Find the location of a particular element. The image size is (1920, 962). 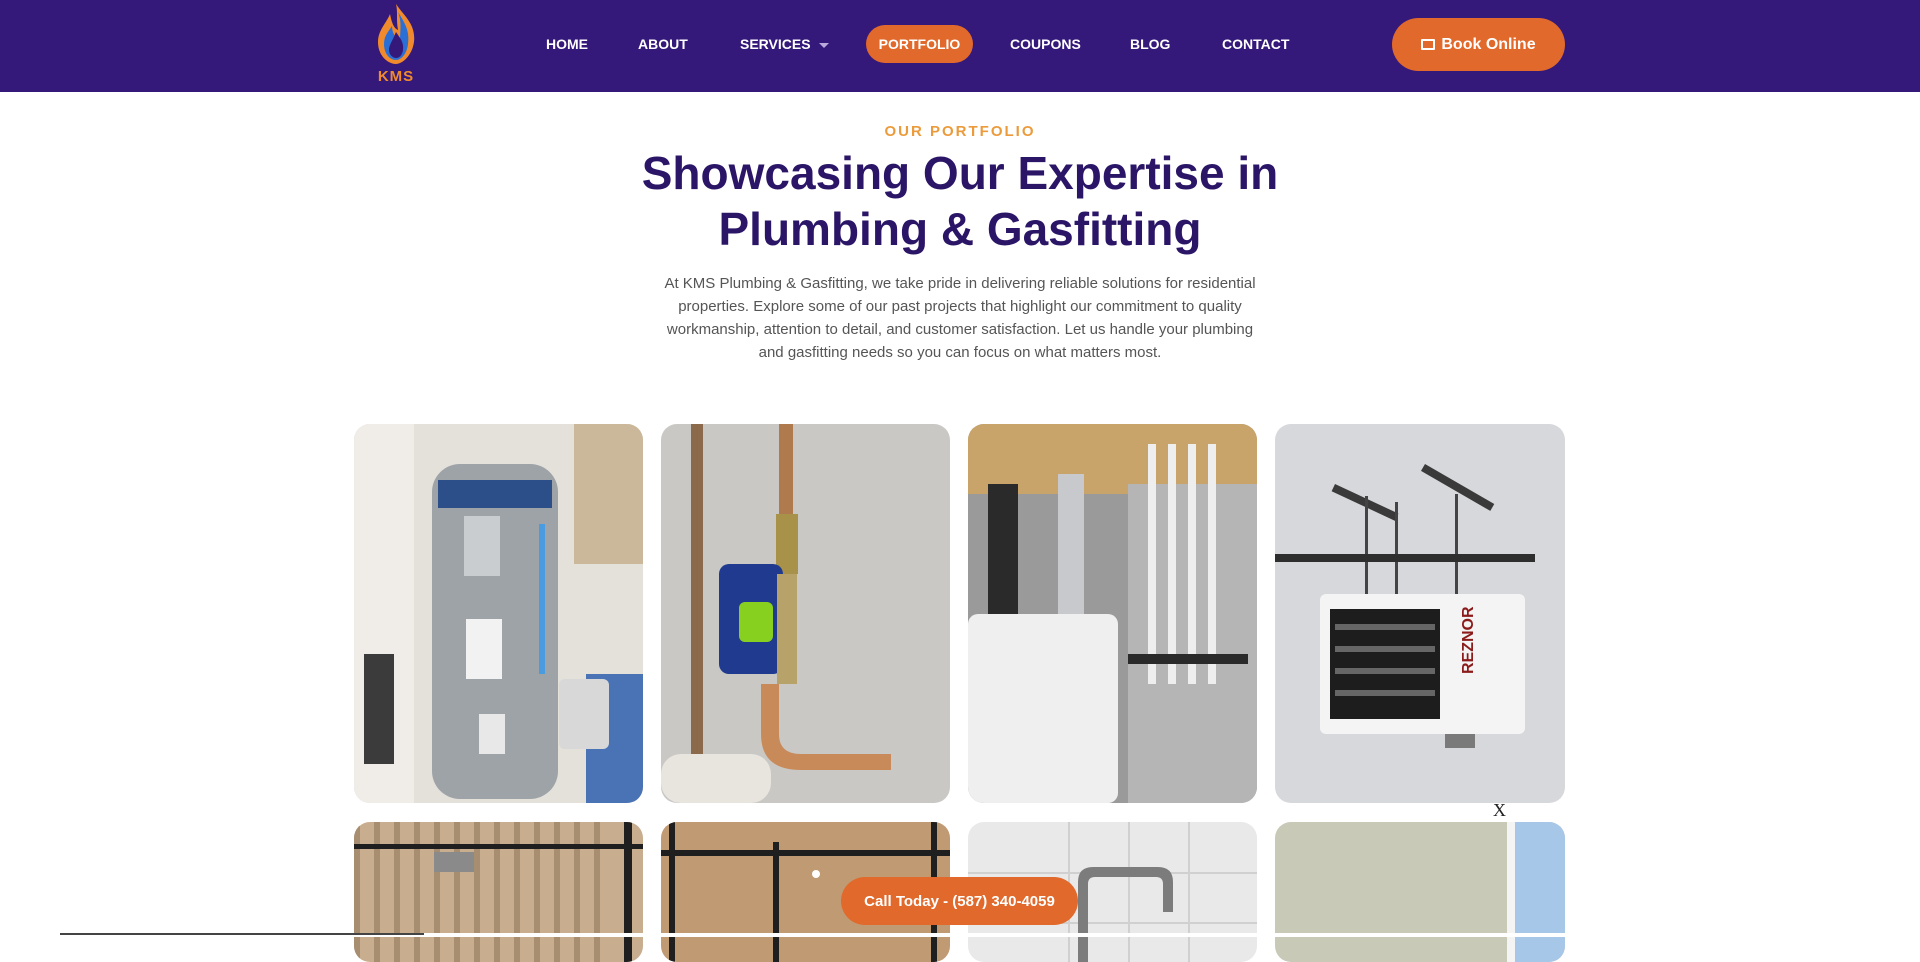

nav-coupons: COUPONS is located at coordinates (1045, 44).